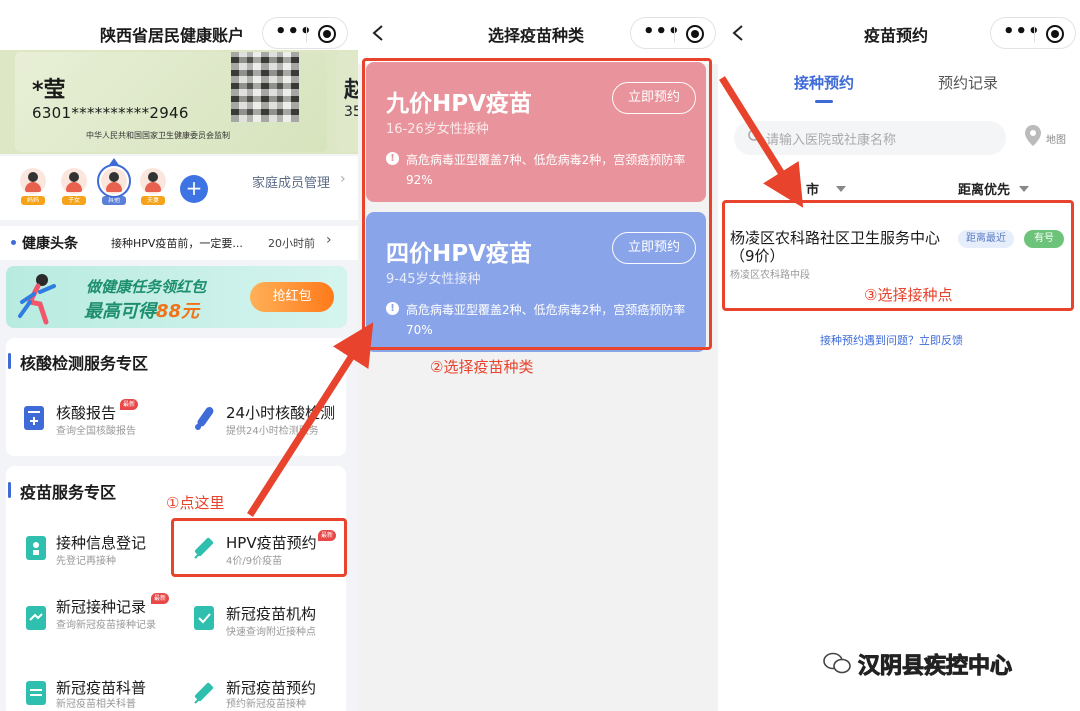 The image size is (1080, 711). Describe the element at coordinates (195, 503) in the screenshot. I see `step1-annotation: ①点这里` at that location.